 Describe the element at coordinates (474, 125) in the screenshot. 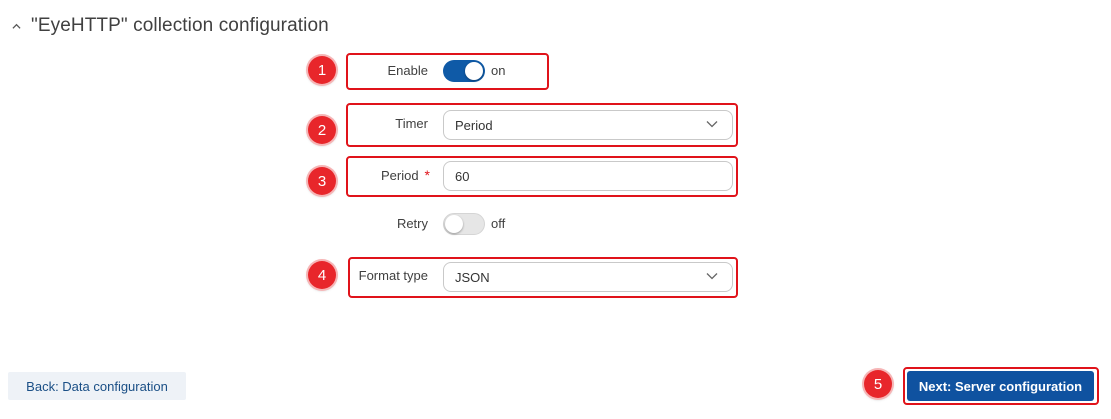

I see `timer-select-value: Period` at that location.